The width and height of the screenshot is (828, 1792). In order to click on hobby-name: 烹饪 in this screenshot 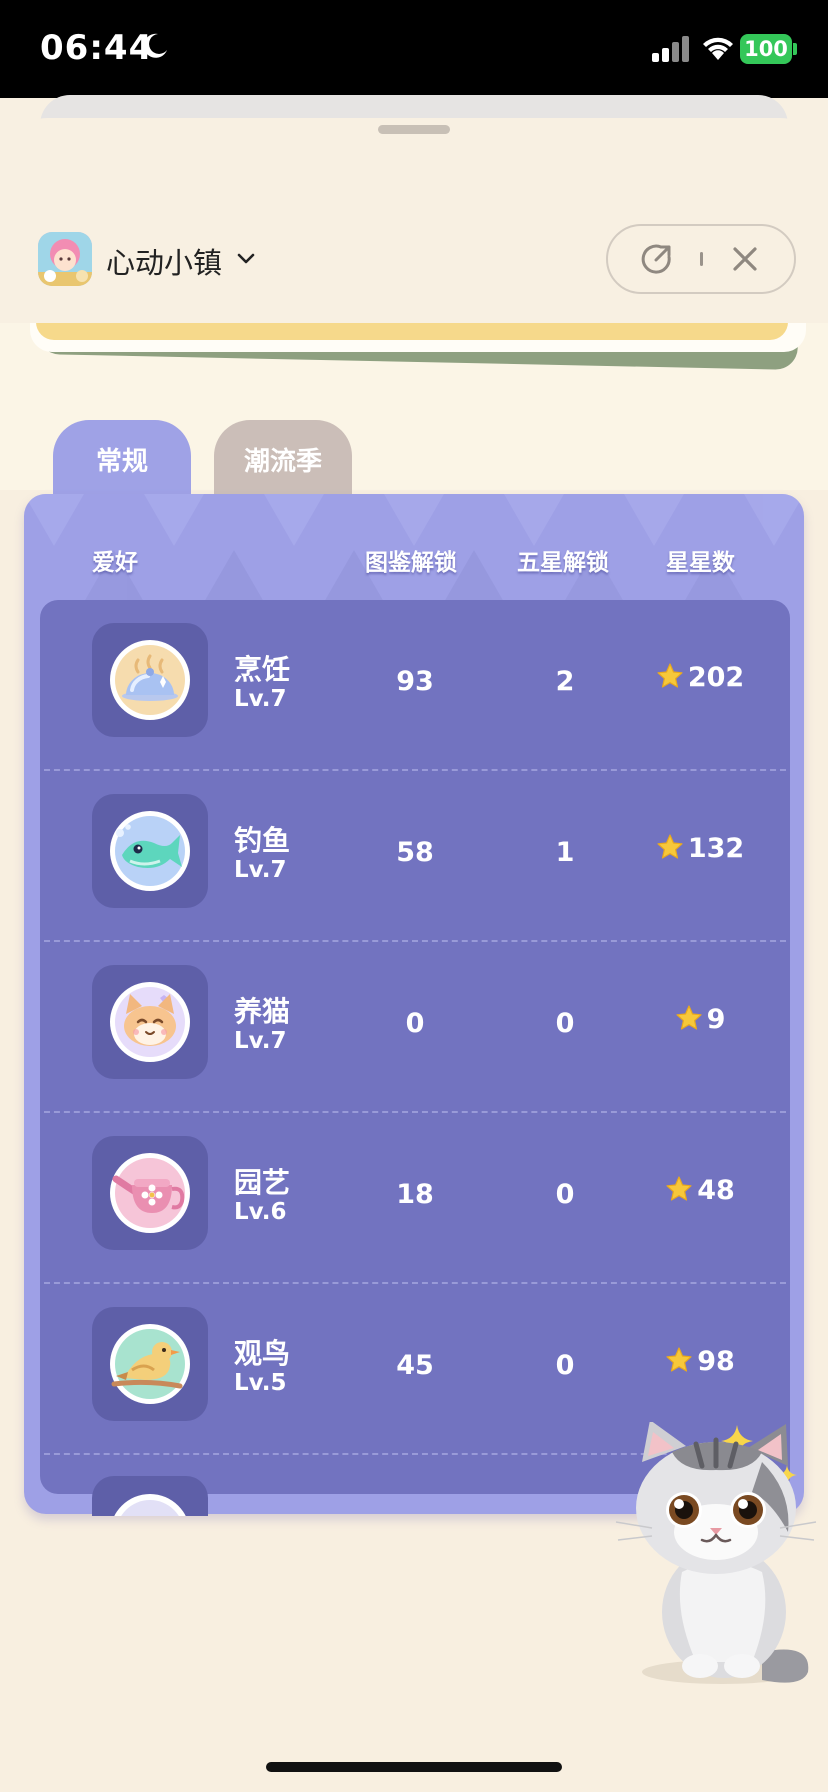, I will do `click(262, 669)`.